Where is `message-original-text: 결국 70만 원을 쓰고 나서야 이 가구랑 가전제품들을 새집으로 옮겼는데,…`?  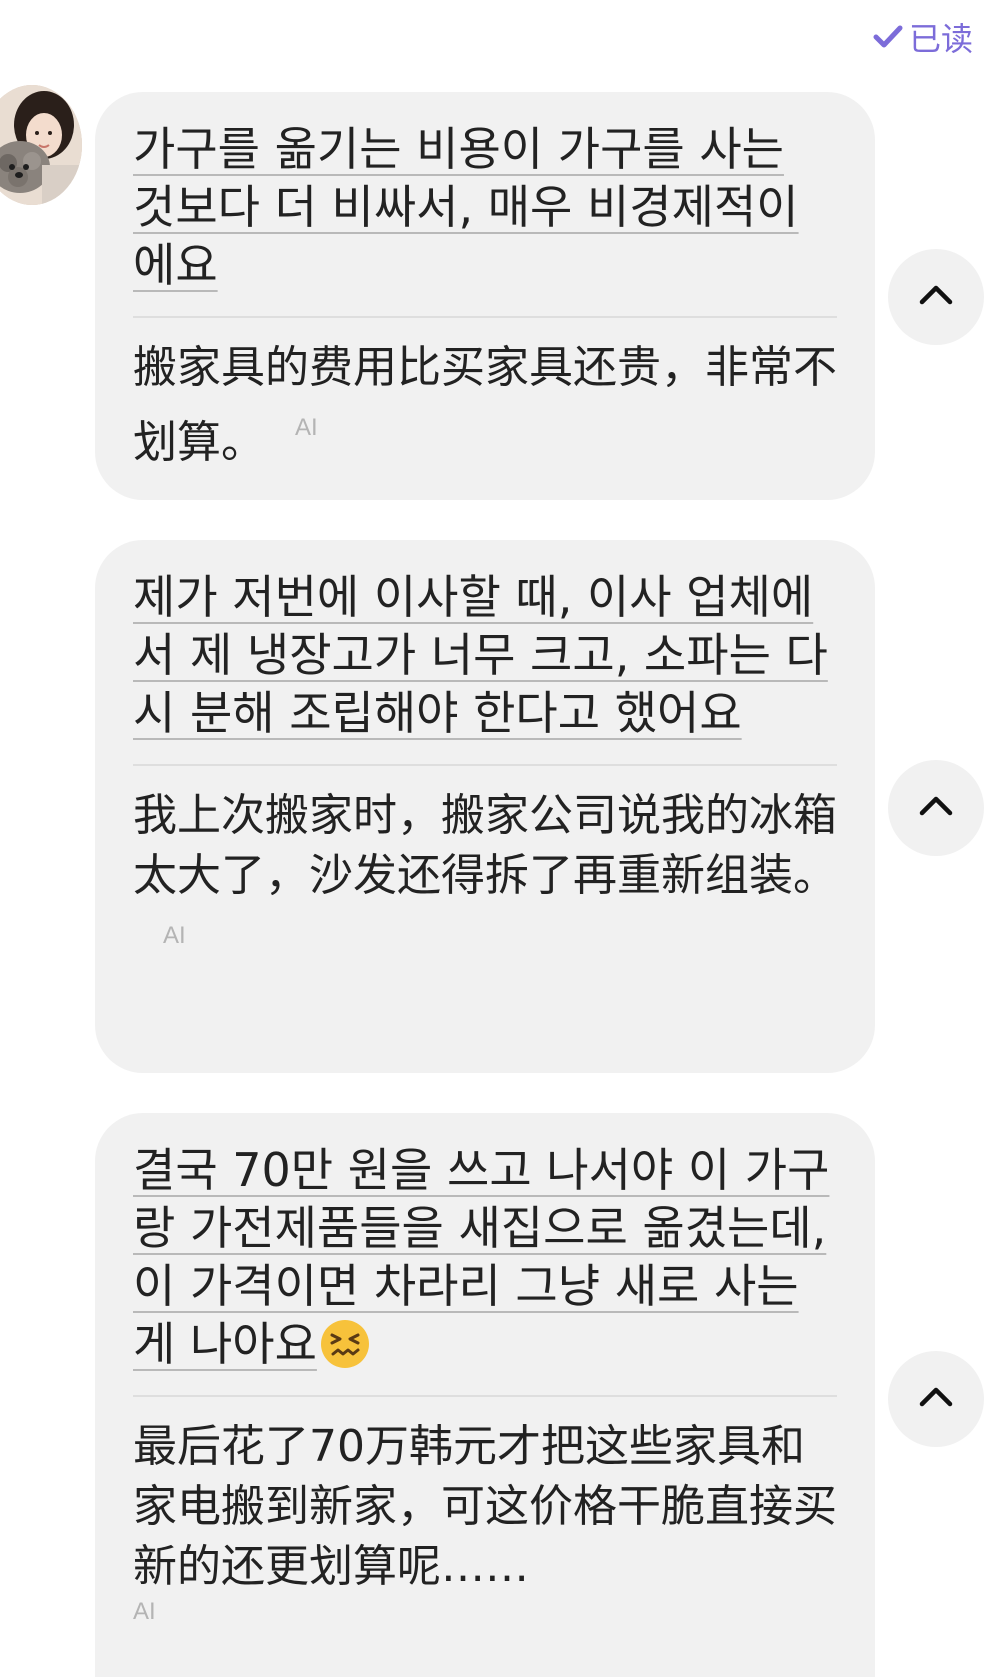
message-original-text: 결국 70만 원을 쓰고 나서야 이 가구랑 가전제품들을 새집으로 옮겼는데,… is located at coordinates (481, 1257).